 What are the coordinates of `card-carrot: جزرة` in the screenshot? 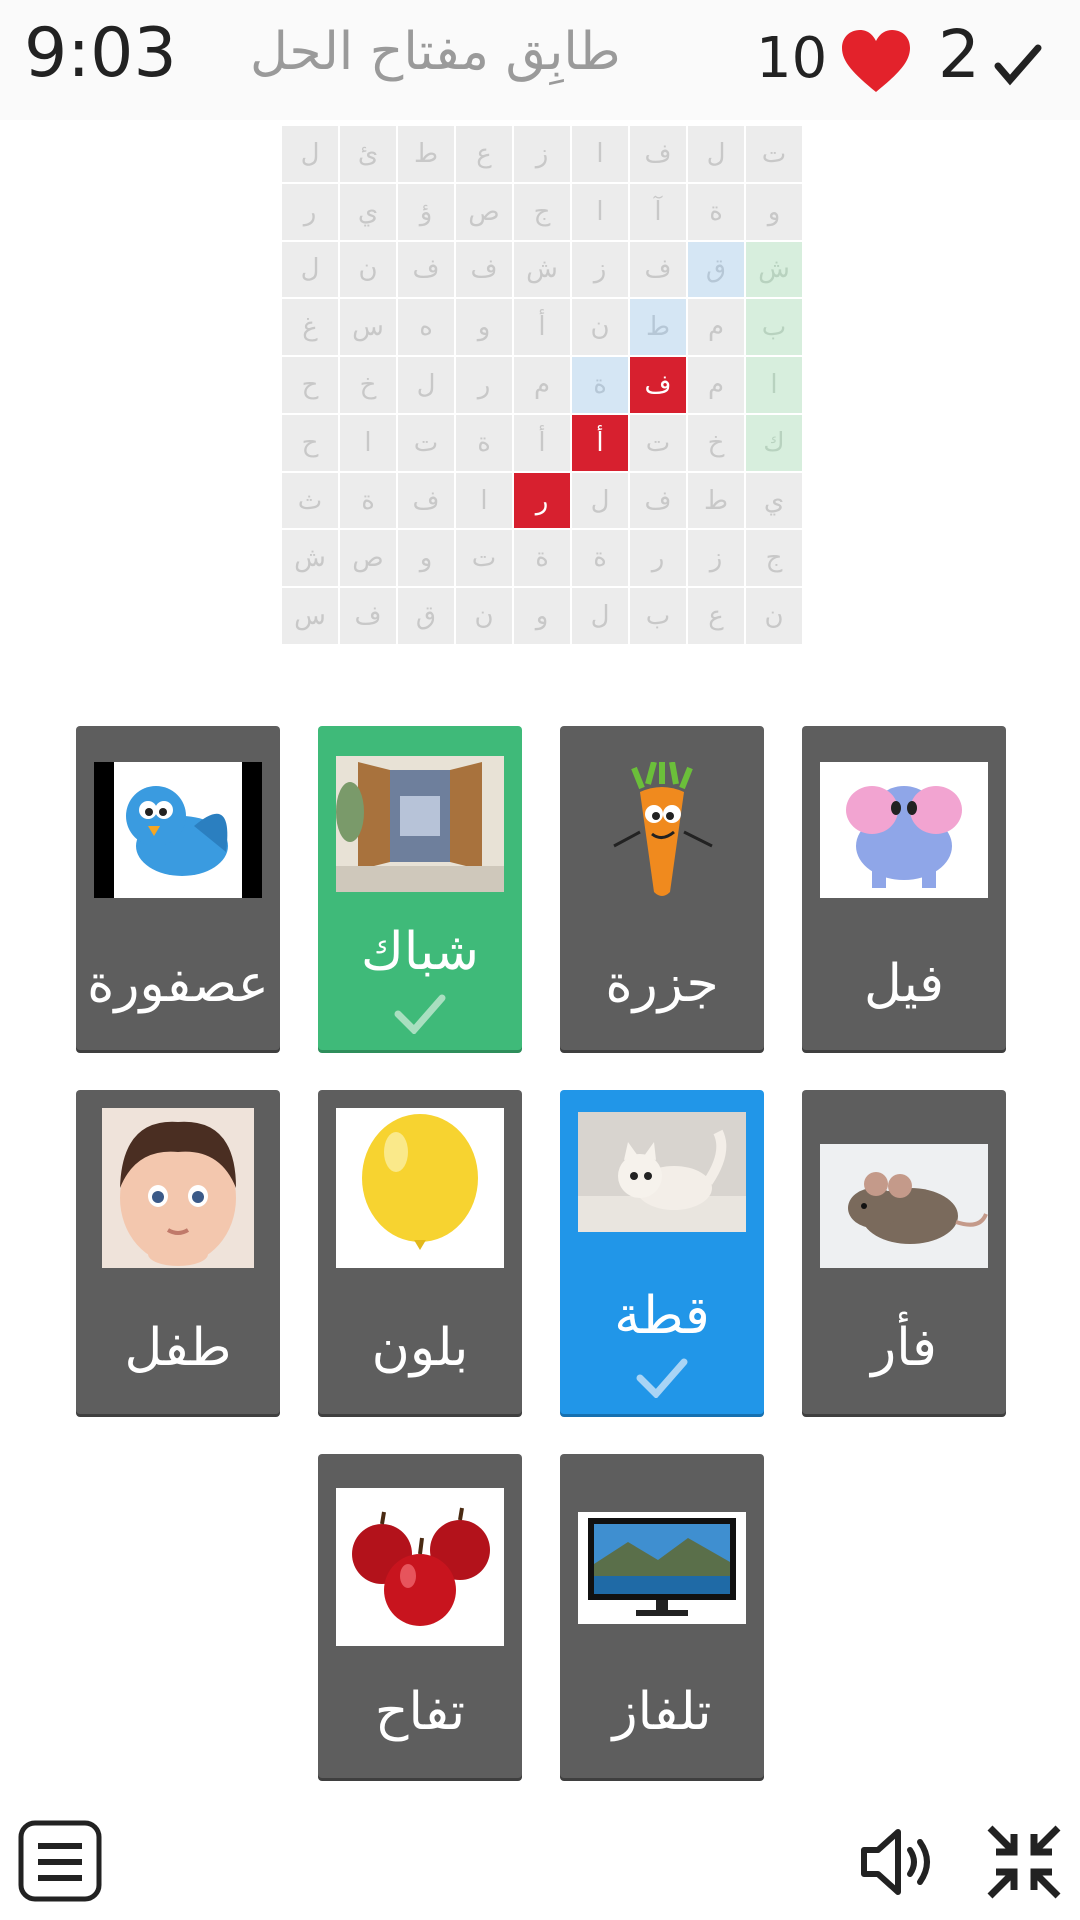 It's located at (662, 888).